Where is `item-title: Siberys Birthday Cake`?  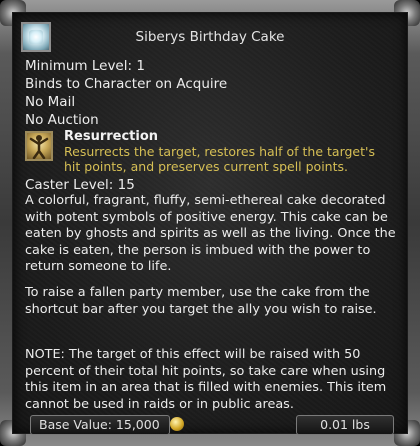 item-title: Siberys Birthday Cake is located at coordinates (210, 37).